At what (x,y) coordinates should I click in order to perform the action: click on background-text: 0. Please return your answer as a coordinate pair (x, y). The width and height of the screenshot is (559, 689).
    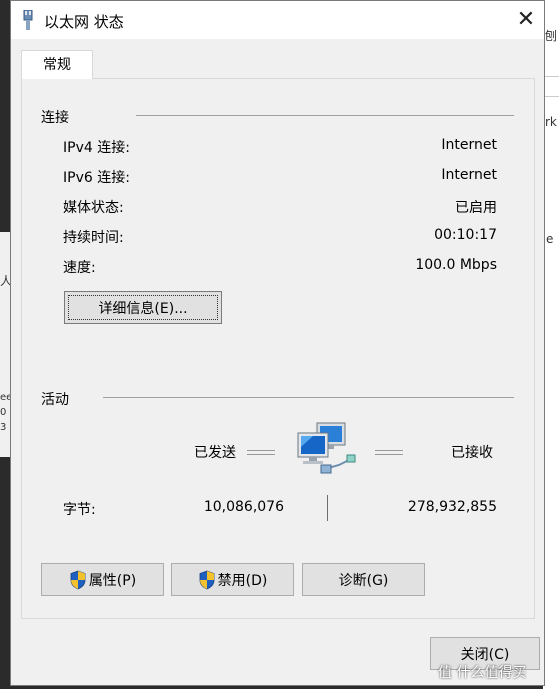
    Looking at the image, I should click on (3, 412).